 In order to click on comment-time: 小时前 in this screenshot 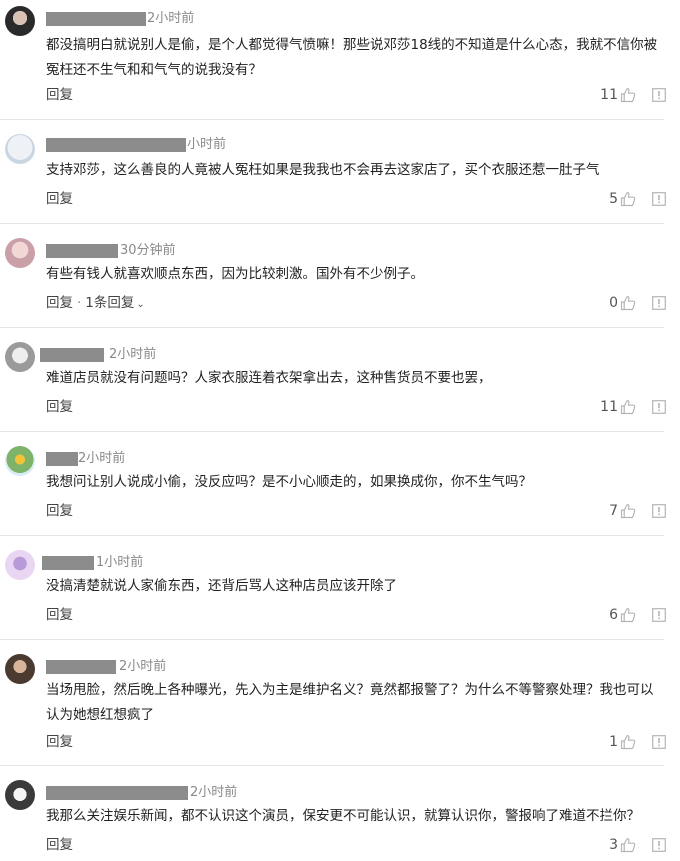, I will do `click(207, 144)`.